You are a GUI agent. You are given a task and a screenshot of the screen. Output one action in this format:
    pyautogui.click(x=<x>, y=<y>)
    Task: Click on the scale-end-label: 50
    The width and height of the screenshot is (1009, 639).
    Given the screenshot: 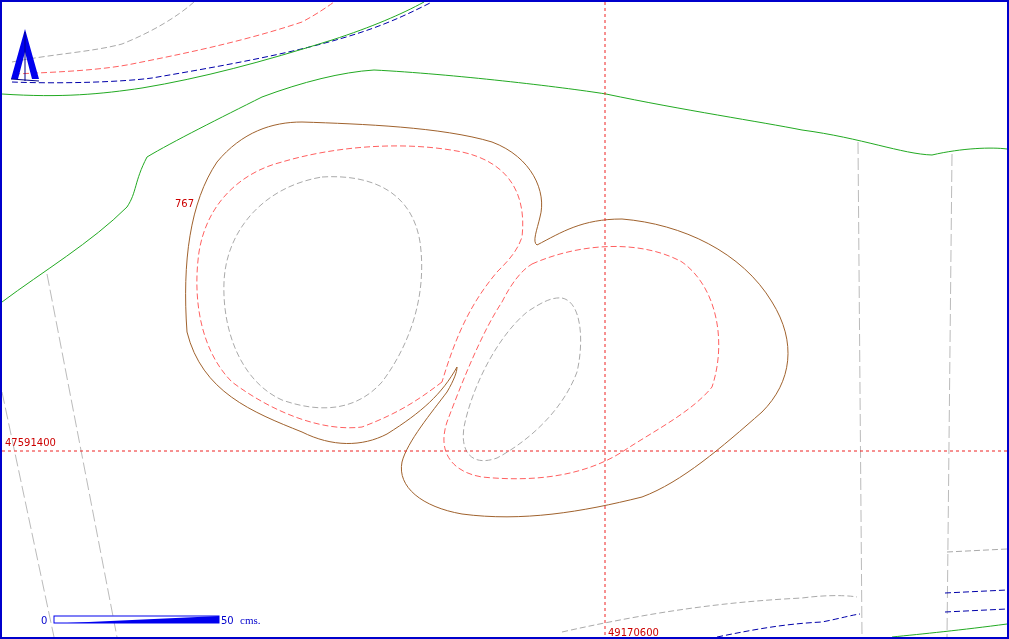 What is the action you would take?
    pyautogui.click(x=227, y=620)
    